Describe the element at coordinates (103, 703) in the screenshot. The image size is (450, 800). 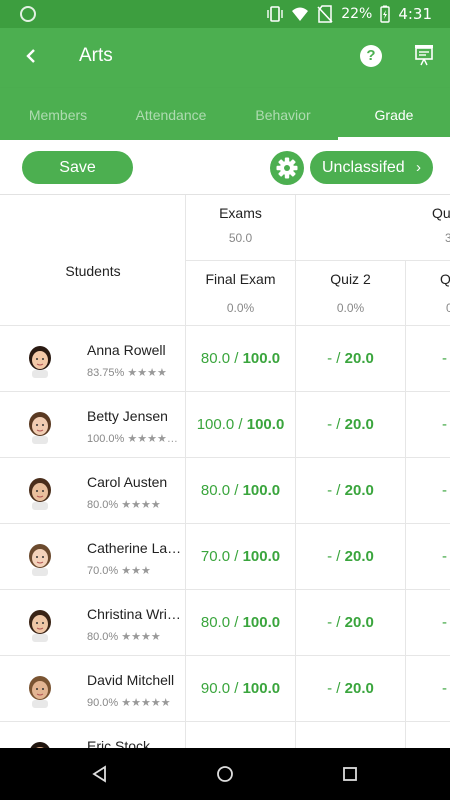
I see `student-percent: 90.0%` at that location.